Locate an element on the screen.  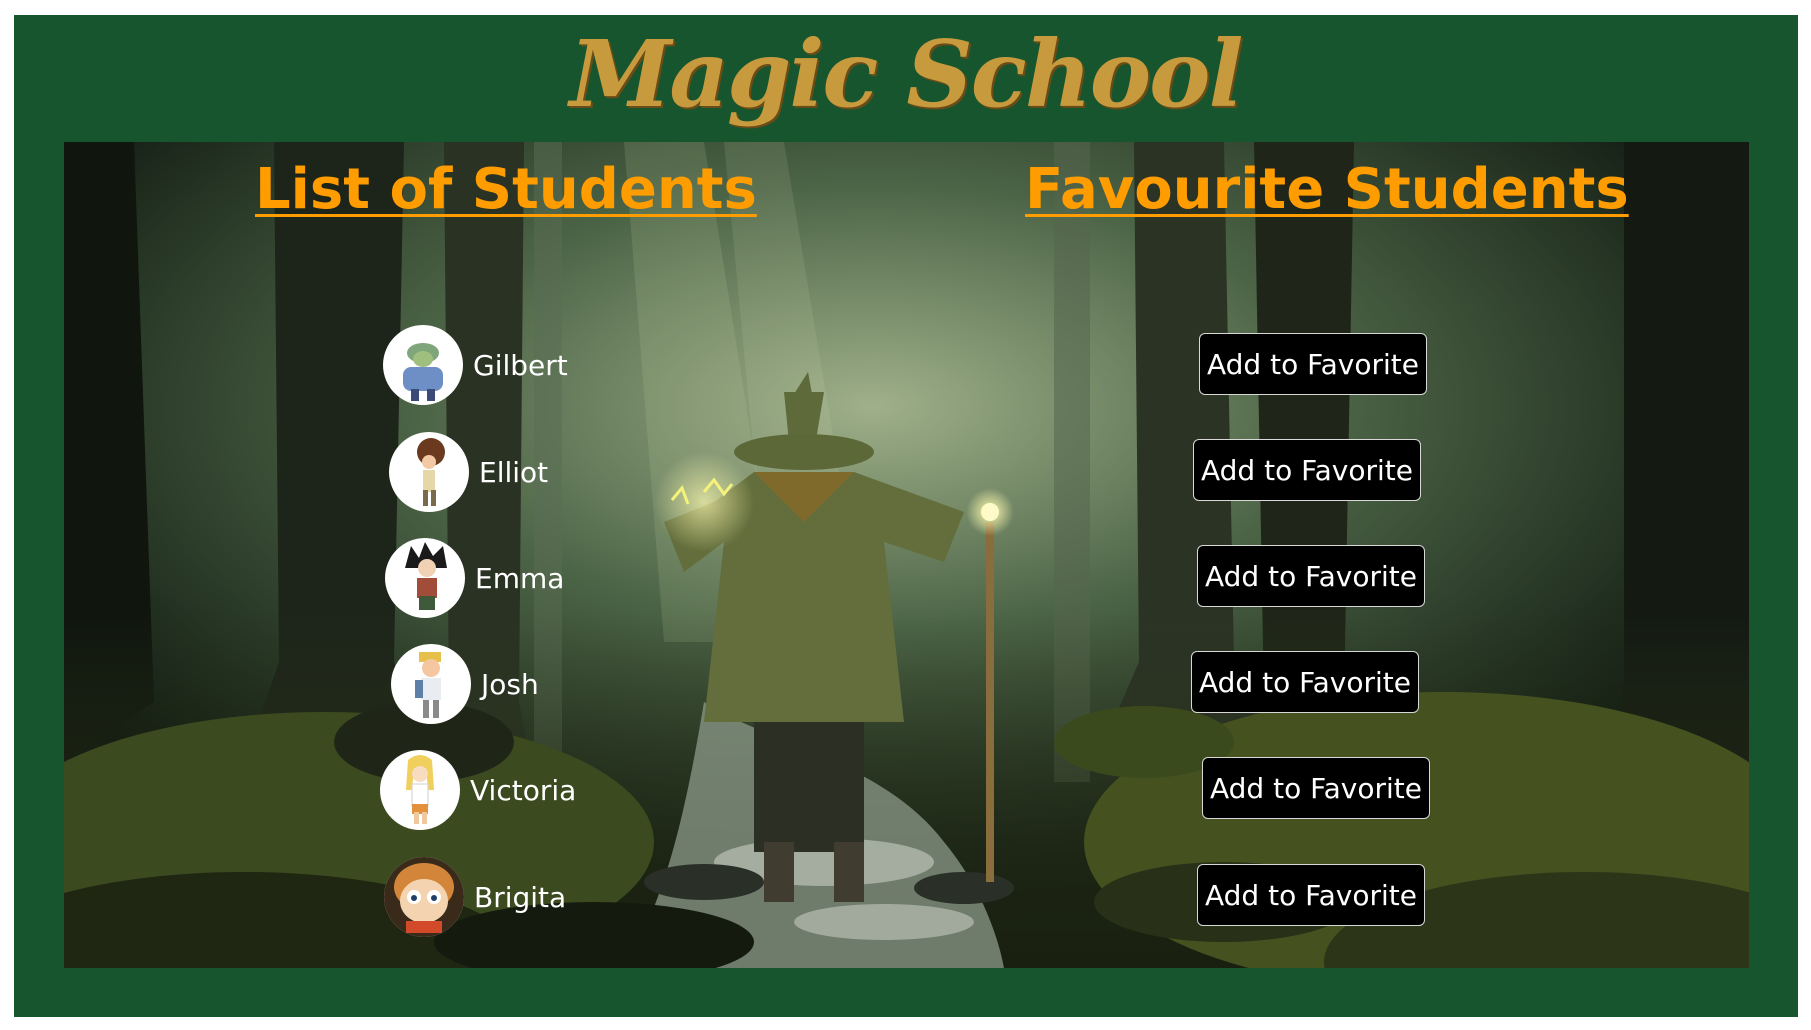
student-name: Gilbert is located at coordinates (520, 365).